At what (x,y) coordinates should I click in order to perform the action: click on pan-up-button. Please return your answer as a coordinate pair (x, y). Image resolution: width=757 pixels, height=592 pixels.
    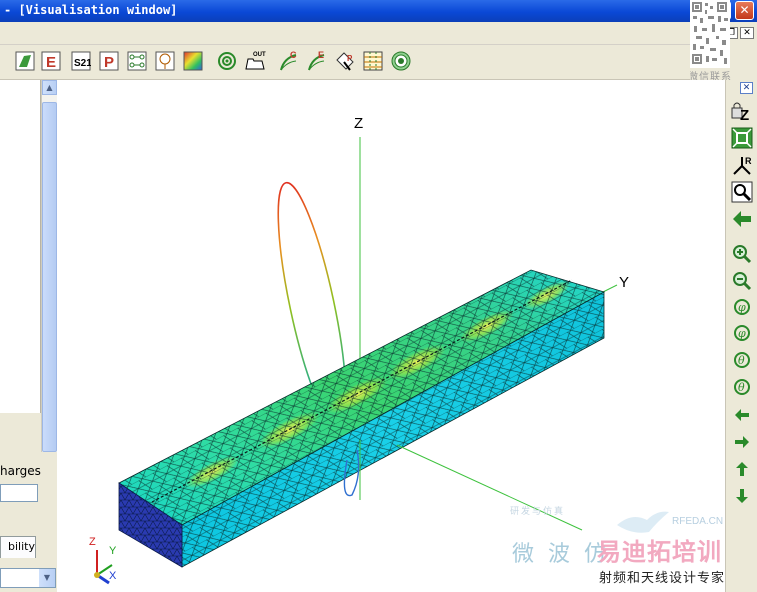
    Looking at the image, I should click on (742, 469).